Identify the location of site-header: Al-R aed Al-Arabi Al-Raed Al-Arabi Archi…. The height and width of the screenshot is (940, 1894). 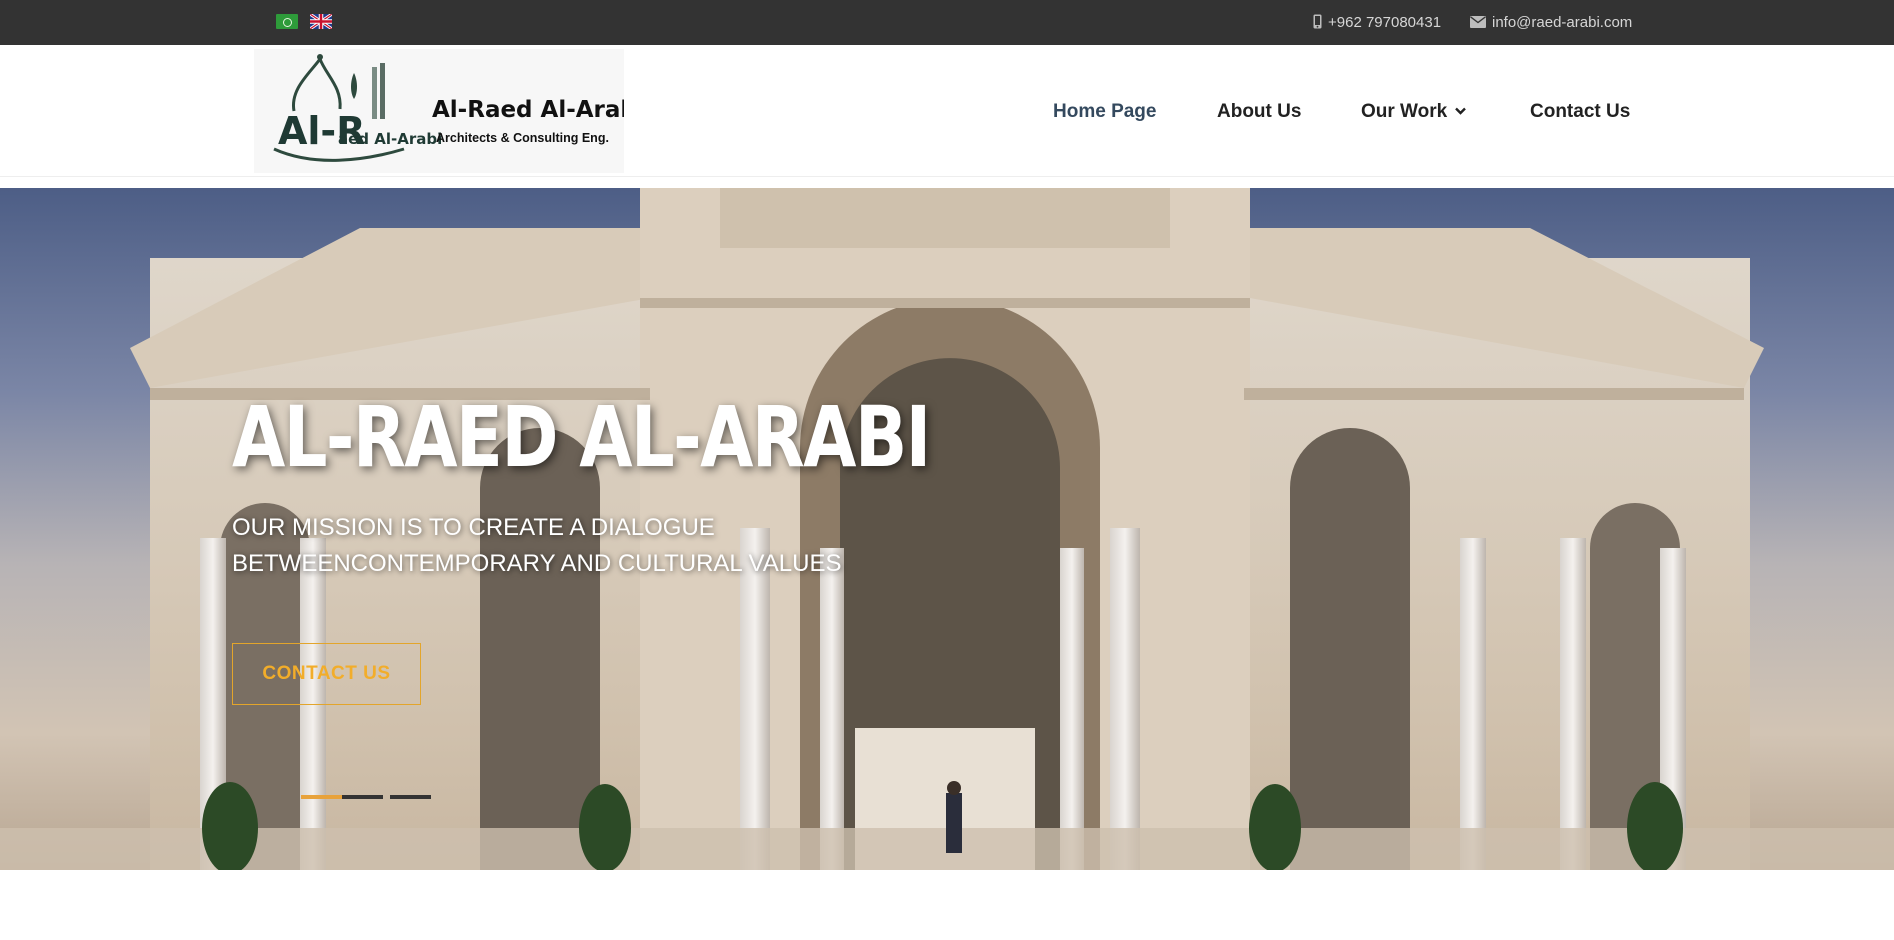
(947, 111).